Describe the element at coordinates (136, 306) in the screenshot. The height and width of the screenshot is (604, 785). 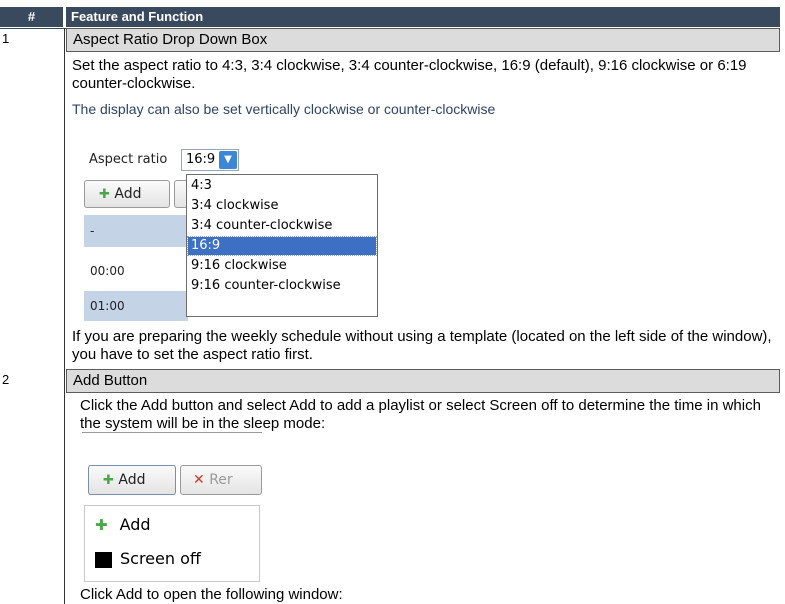
I see `time-row: 01:00` at that location.